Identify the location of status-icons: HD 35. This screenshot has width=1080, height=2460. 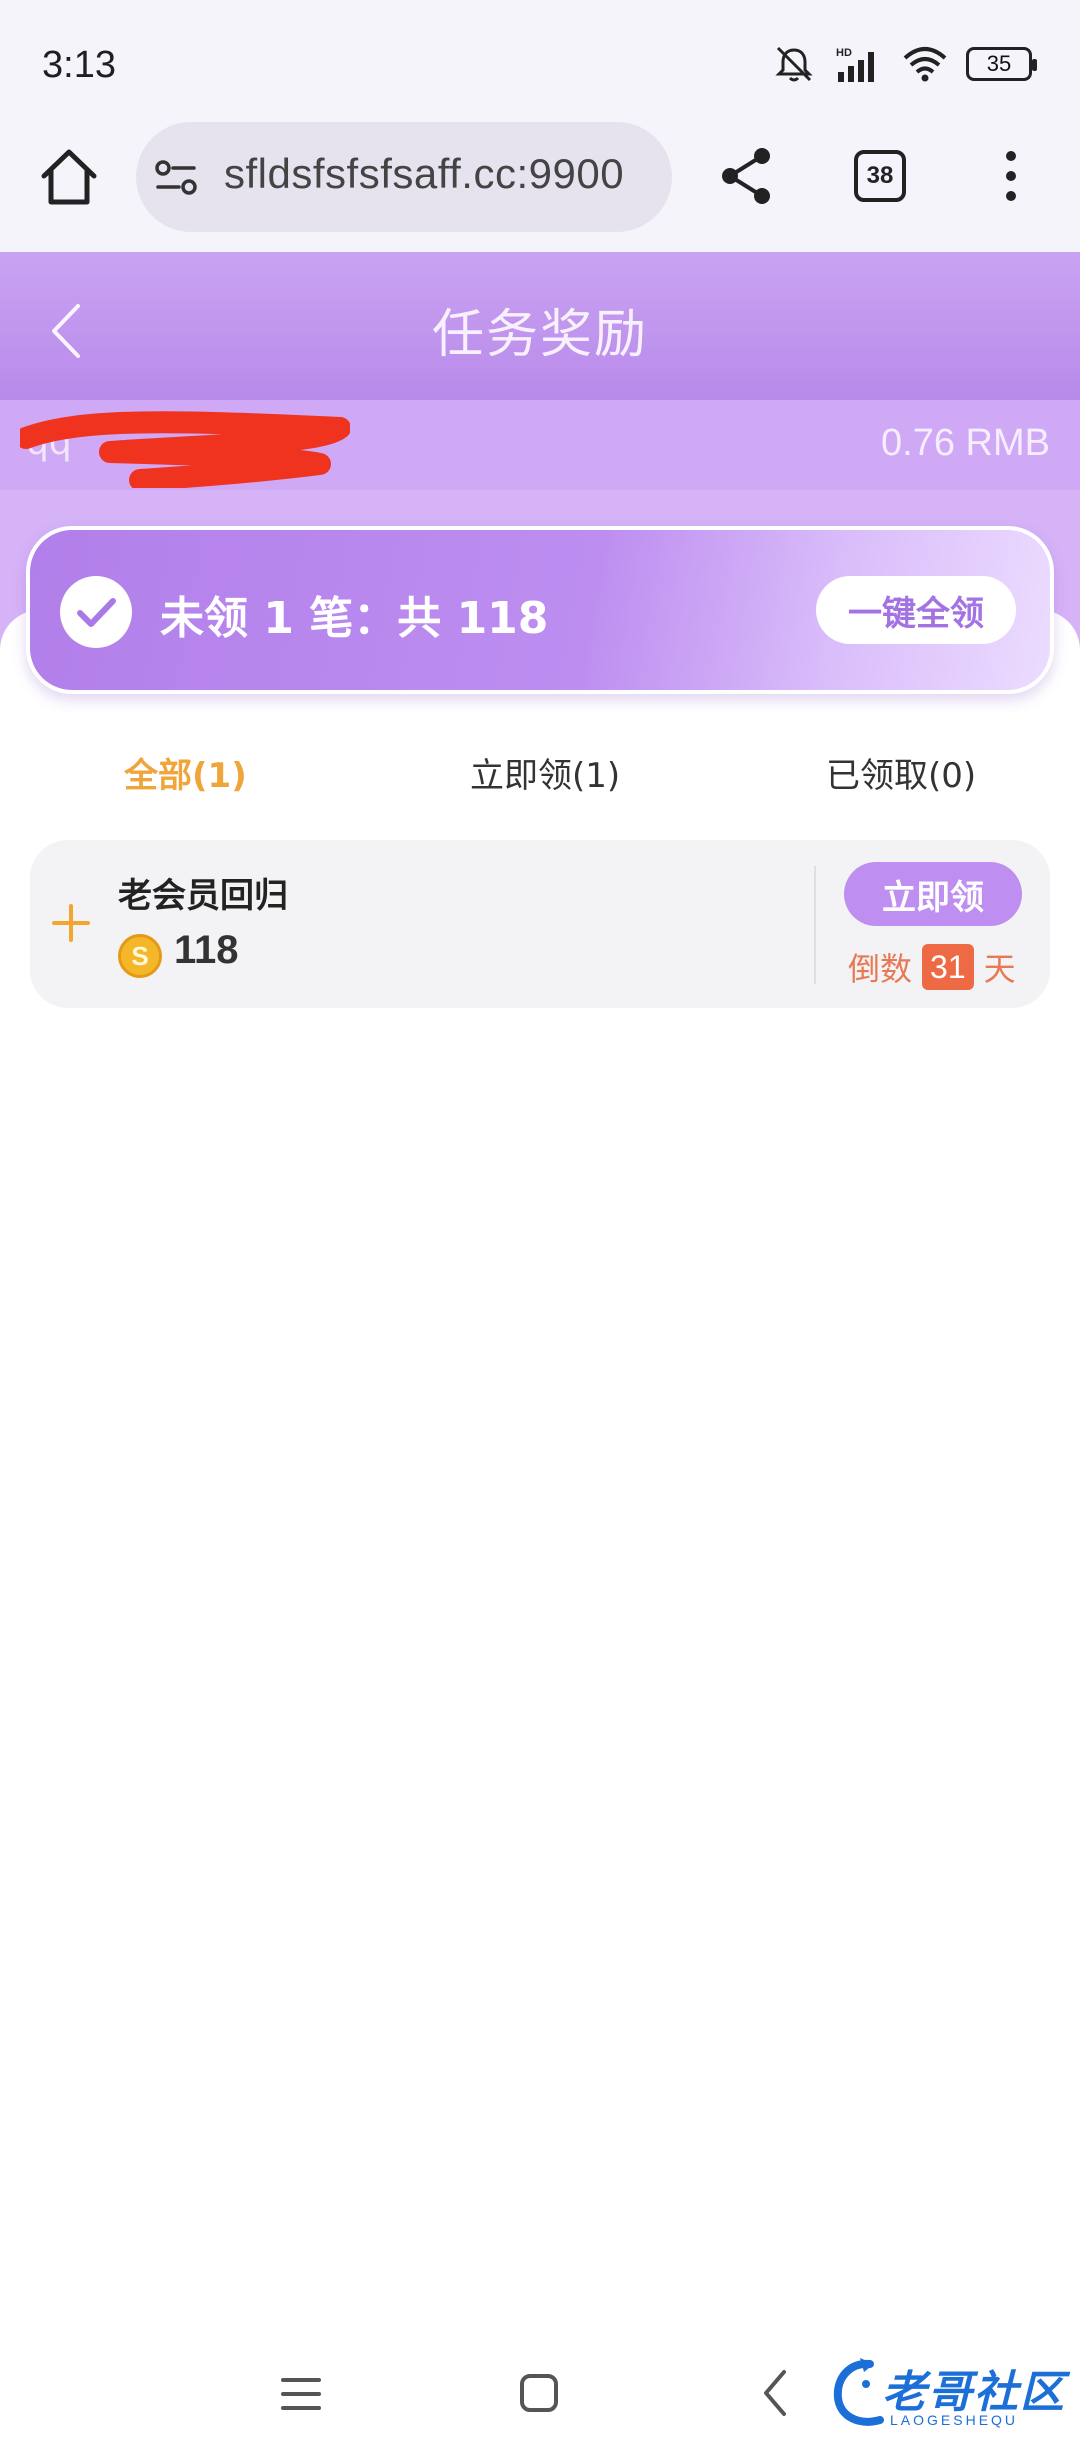
(904, 64).